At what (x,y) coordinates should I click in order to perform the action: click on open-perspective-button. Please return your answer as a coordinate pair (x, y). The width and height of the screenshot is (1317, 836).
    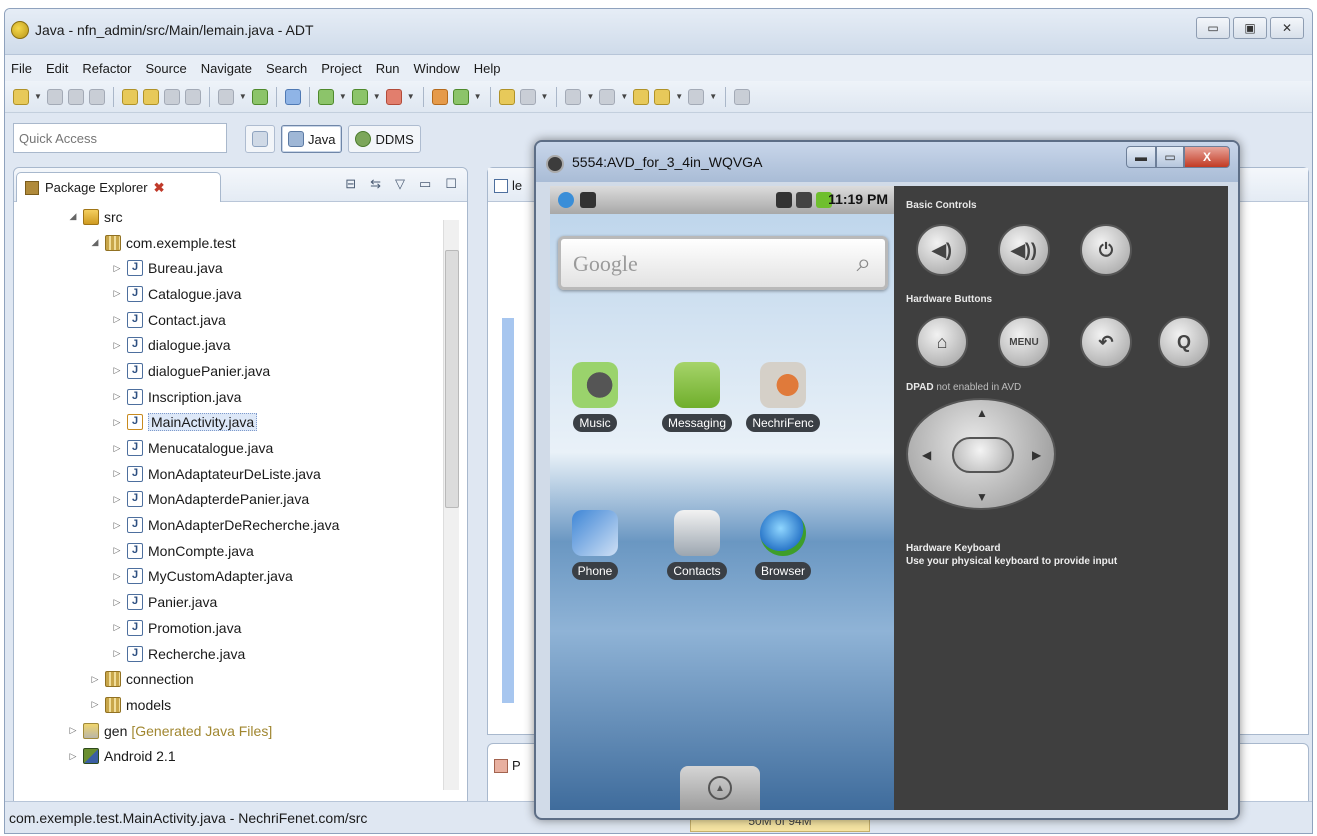
    Looking at the image, I should click on (260, 139).